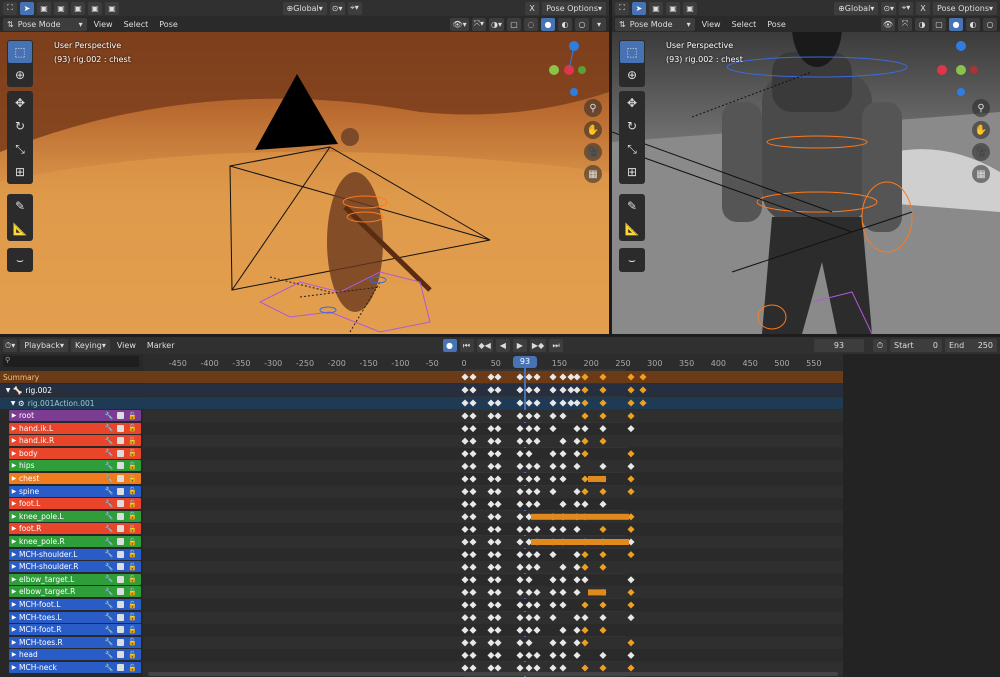 This screenshot has height=677, width=1000. What do you see at coordinates (75, 516) in the screenshot?
I see `channel-row: ▶ knee_pole.L 🔧 🔓` at bounding box center [75, 516].